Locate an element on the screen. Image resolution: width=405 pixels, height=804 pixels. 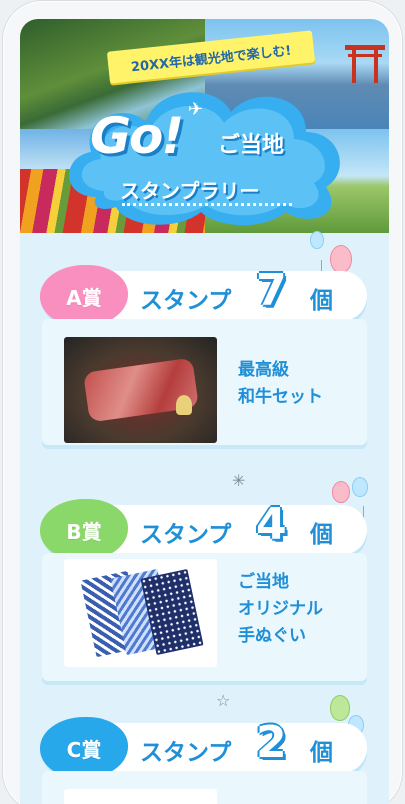
airplane-icon: ✈ is located at coordinates (196, 109).